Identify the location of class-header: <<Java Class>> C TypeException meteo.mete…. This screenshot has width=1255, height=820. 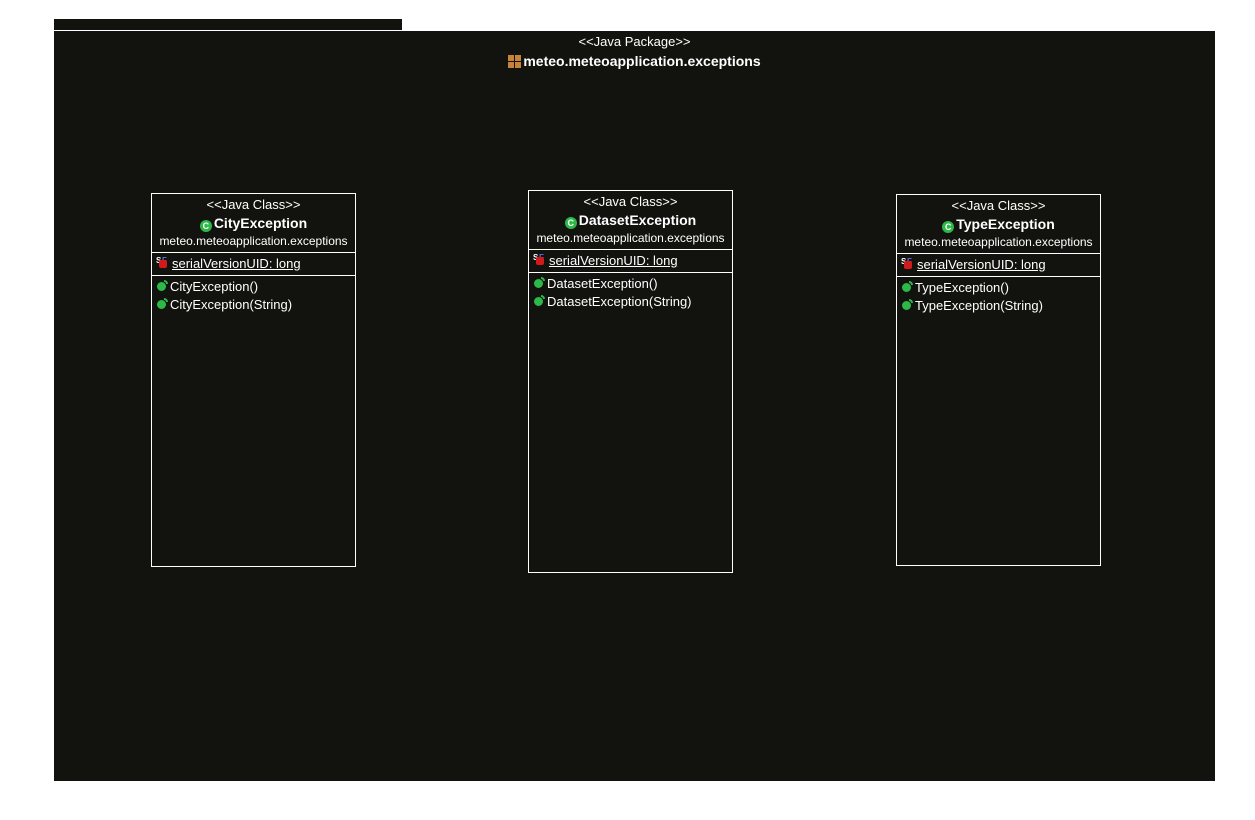
(998, 224).